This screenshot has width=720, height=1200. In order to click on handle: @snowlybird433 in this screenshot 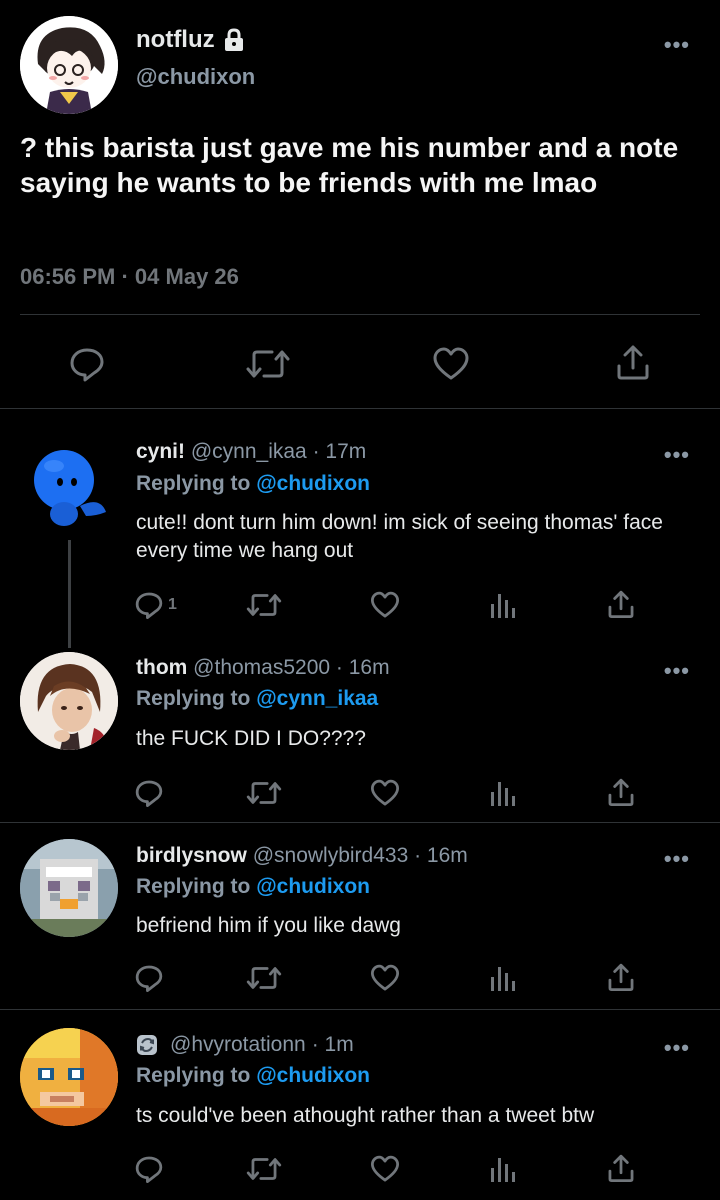, I will do `click(331, 855)`.